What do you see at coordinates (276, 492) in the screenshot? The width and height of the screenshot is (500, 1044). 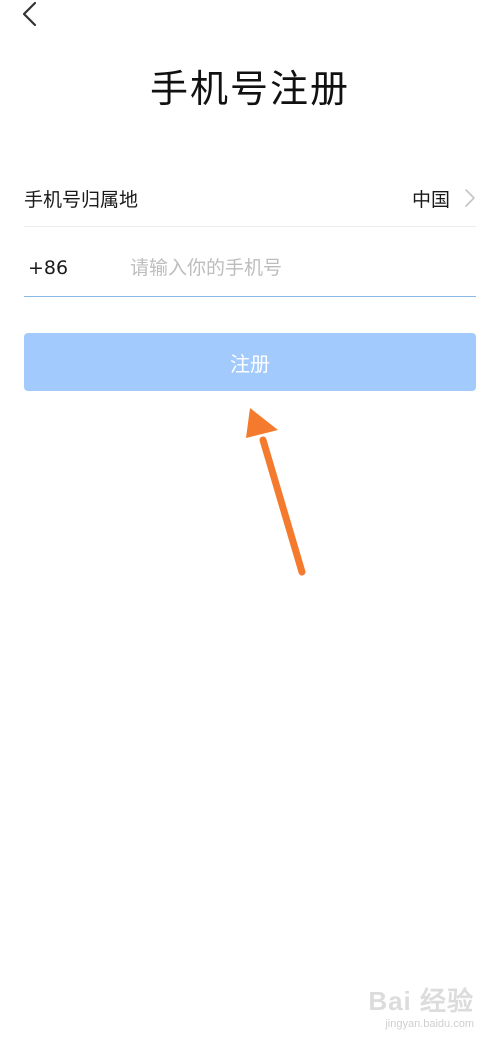 I see `annotation-arrow-icon` at bounding box center [276, 492].